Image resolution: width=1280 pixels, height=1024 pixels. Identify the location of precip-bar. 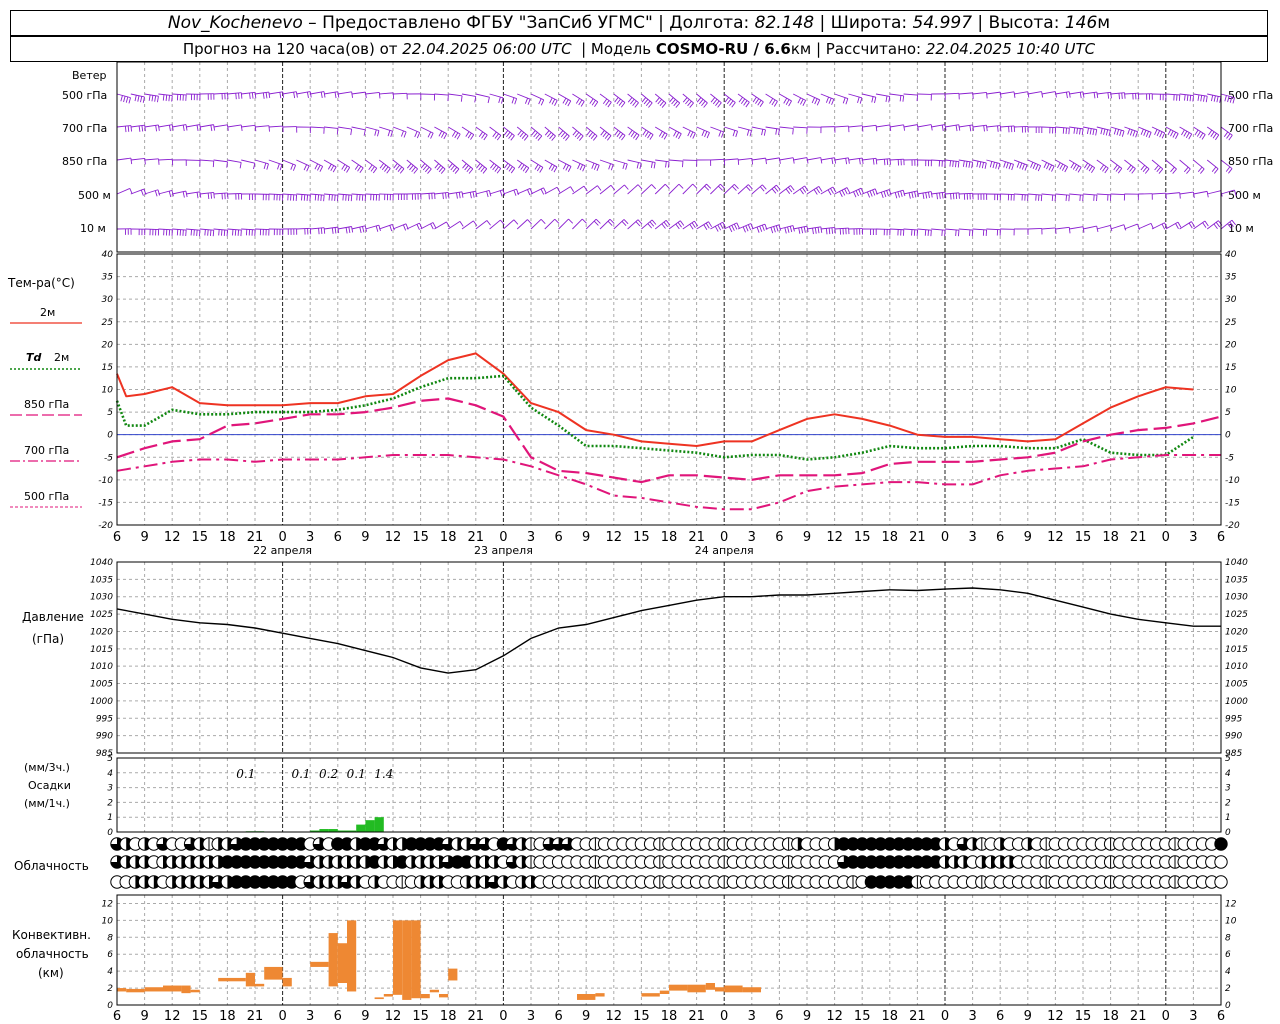
(370, 826).